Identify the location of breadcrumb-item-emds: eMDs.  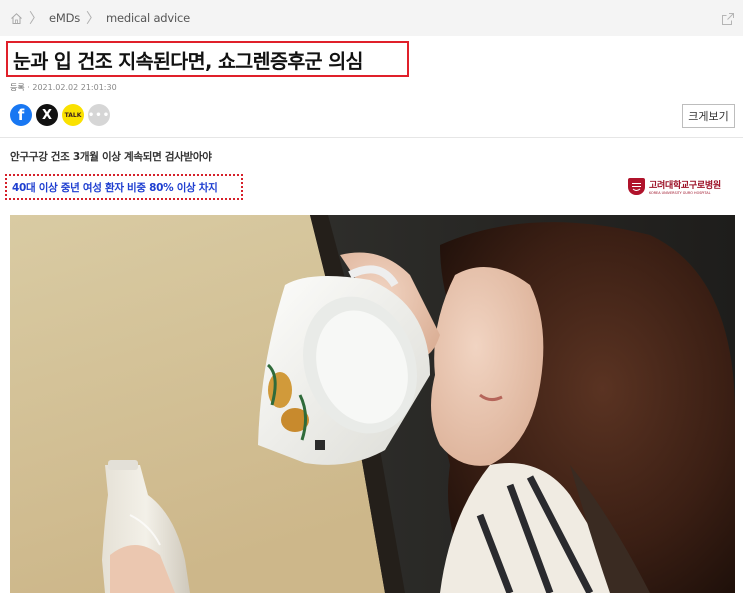
(64, 18).